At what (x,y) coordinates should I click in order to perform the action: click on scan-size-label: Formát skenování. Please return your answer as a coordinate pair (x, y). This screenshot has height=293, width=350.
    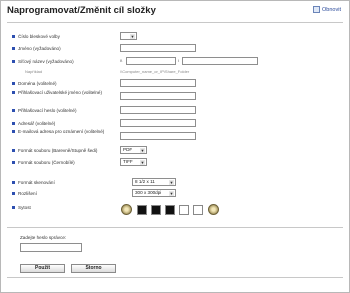
    Looking at the image, I should click on (36, 182).